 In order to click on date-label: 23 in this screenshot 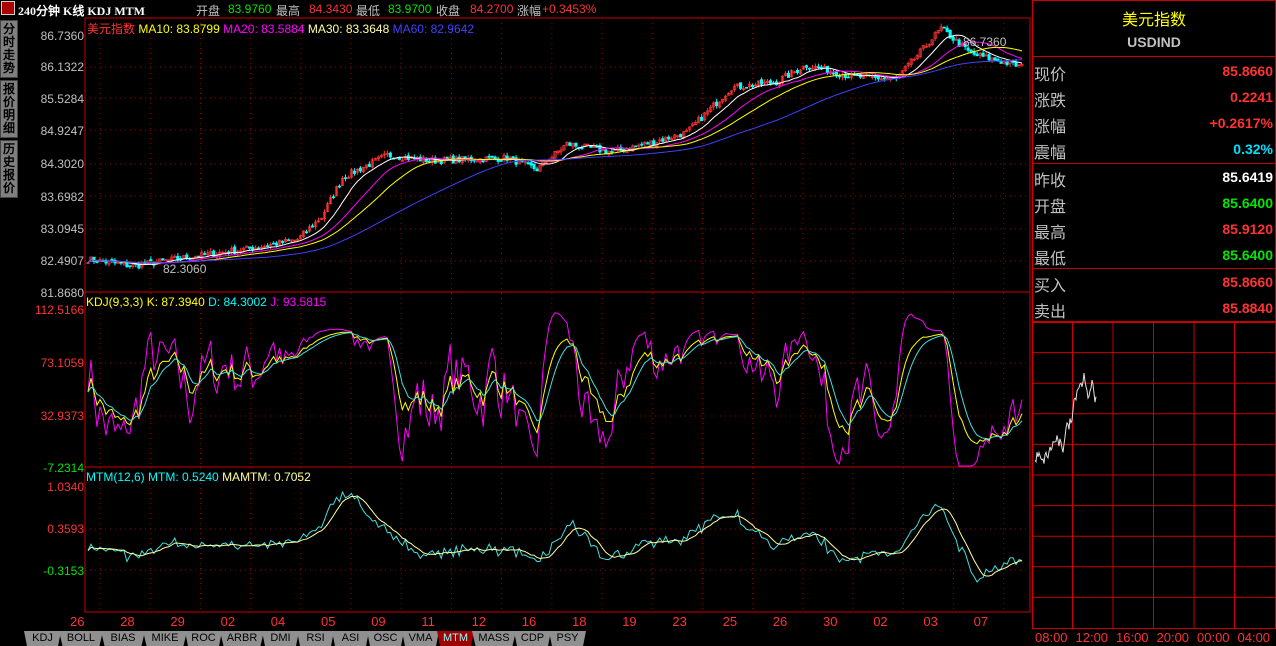, I will do `click(679, 621)`.